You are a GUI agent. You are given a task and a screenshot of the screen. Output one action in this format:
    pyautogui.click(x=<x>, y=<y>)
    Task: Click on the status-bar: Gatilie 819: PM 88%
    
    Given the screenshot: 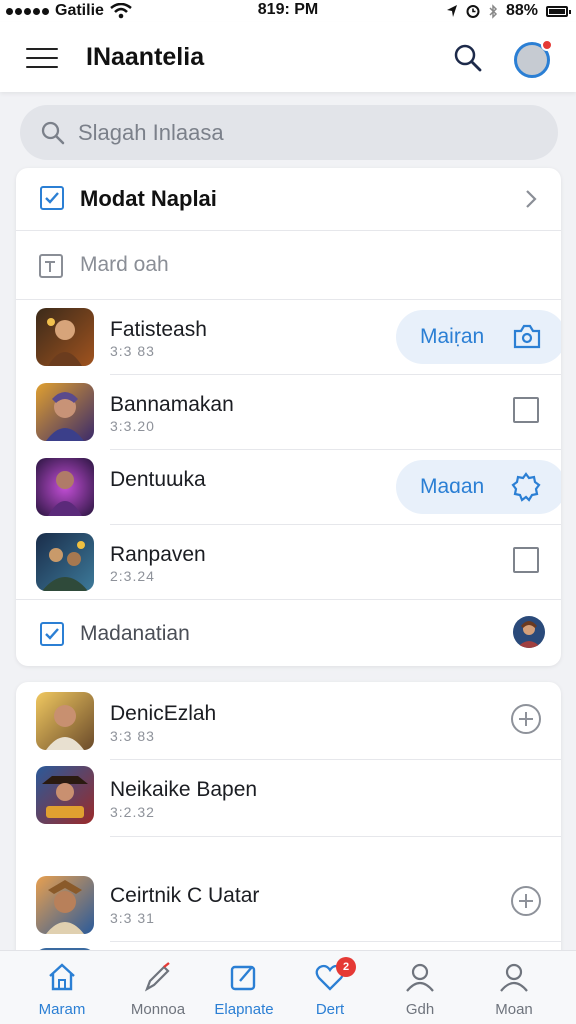 What is the action you would take?
    pyautogui.click(x=288, y=11)
    